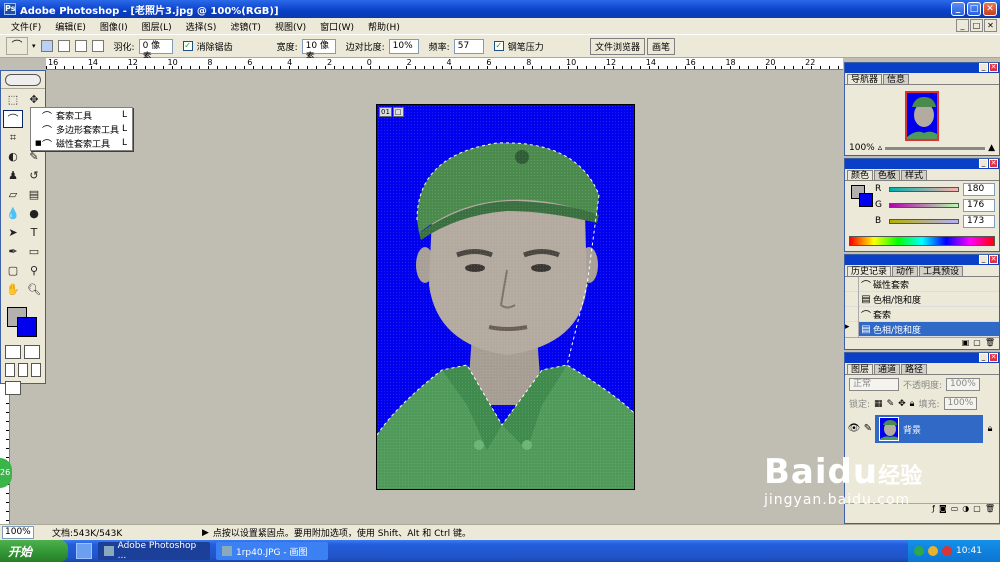  What do you see at coordinates (935, 148) in the screenshot?
I see `navigator-zoom-slider` at bounding box center [935, 148].